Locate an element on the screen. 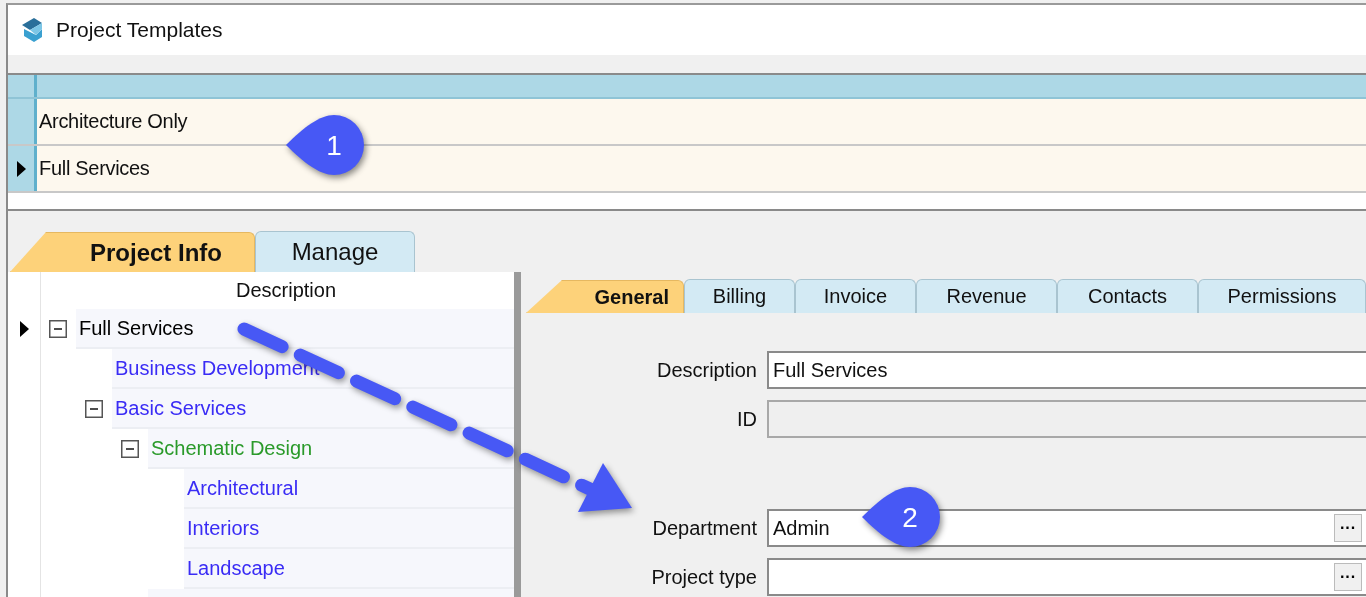  tree-item: Architectural is located at coordinates (243, 488).